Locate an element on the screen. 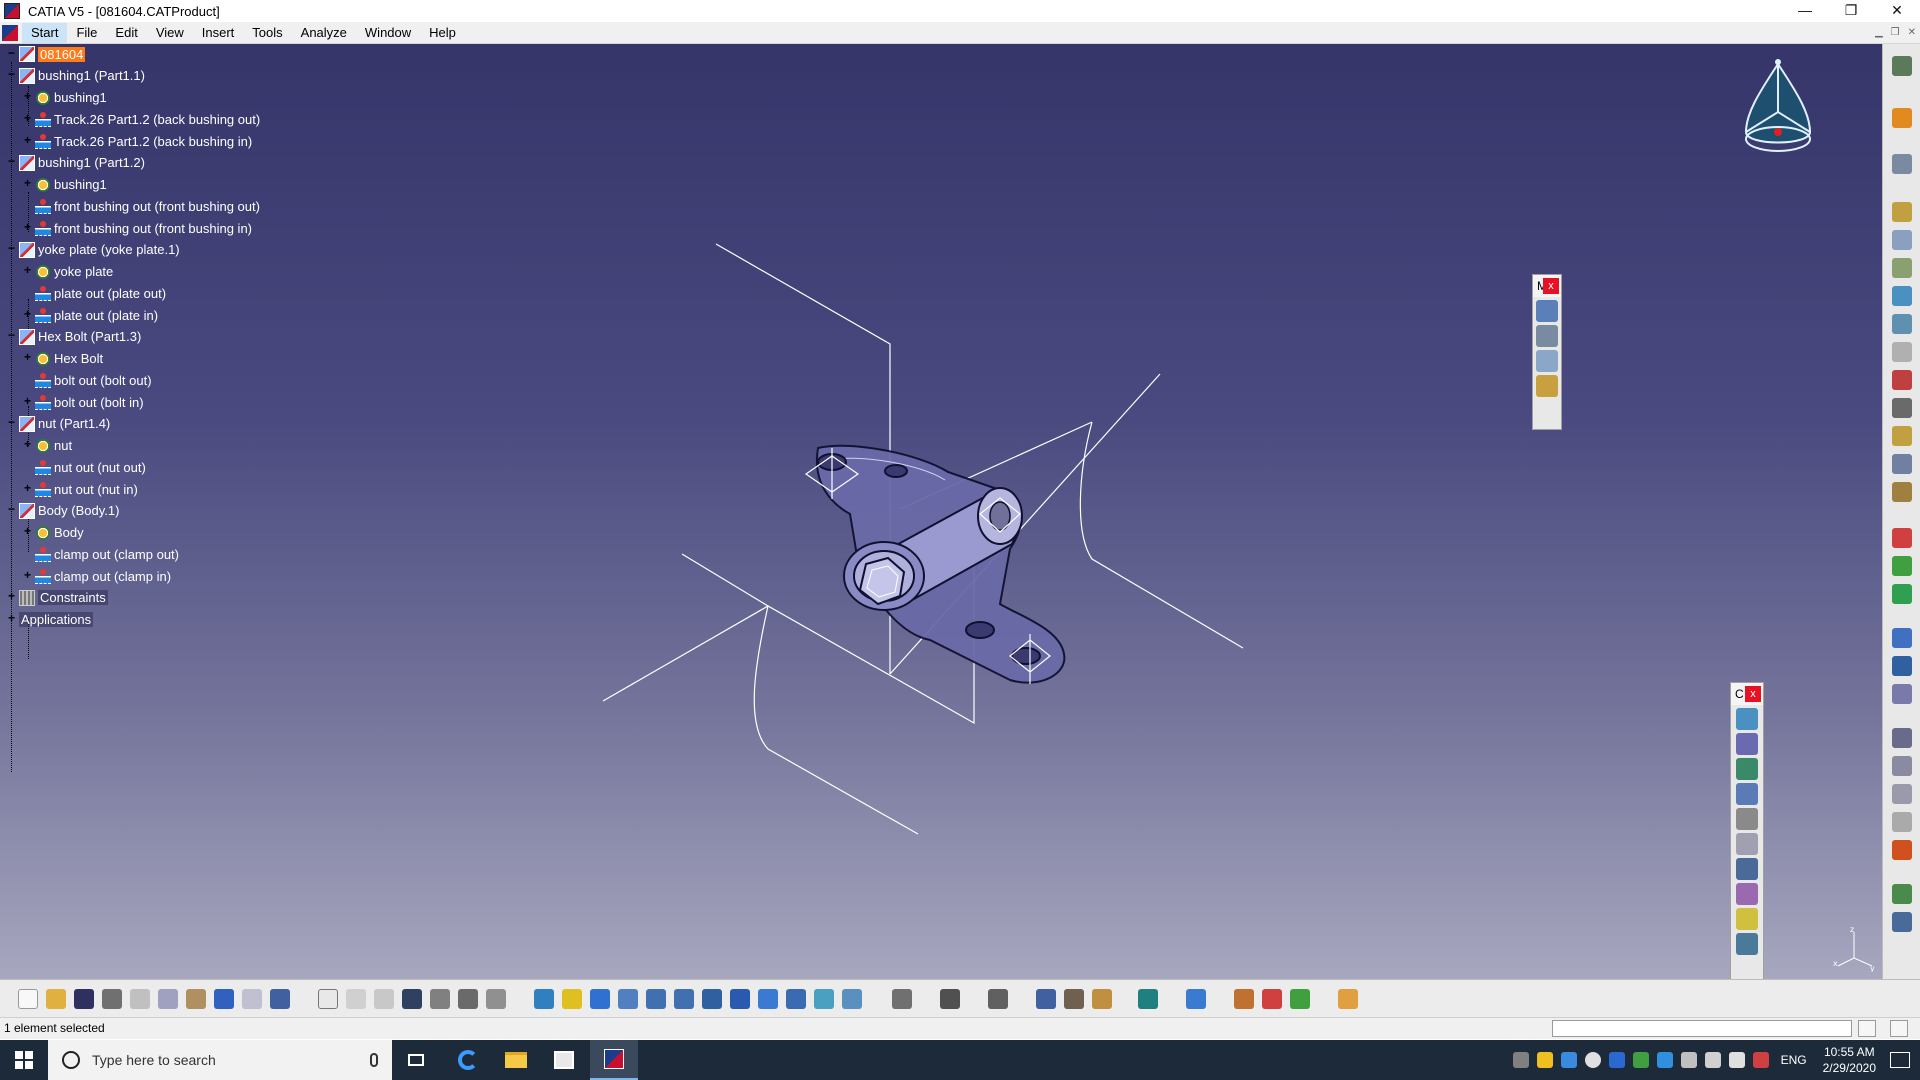 The width and height of the screenshot is (1920, 1080). language-indicator: ENG is located at coordinates (1794, 1060).